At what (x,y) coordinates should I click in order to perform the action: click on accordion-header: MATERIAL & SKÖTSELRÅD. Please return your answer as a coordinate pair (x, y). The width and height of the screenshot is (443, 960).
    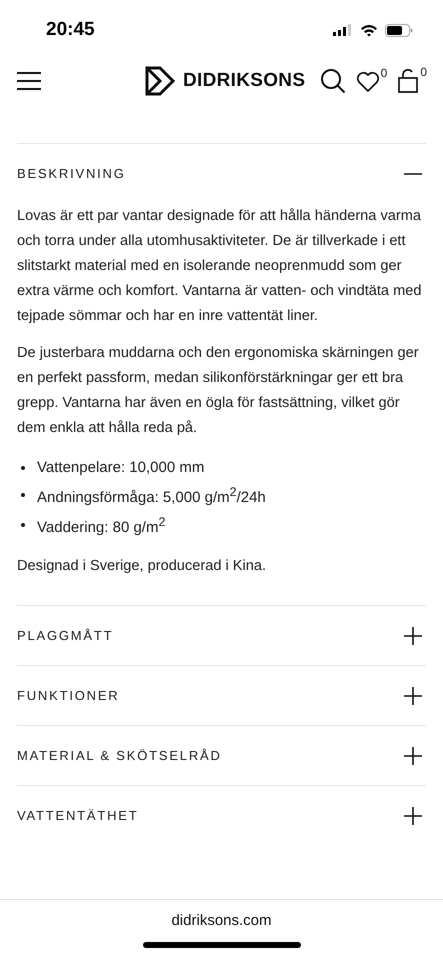
    Looking at the image, I should click on (221, 755).